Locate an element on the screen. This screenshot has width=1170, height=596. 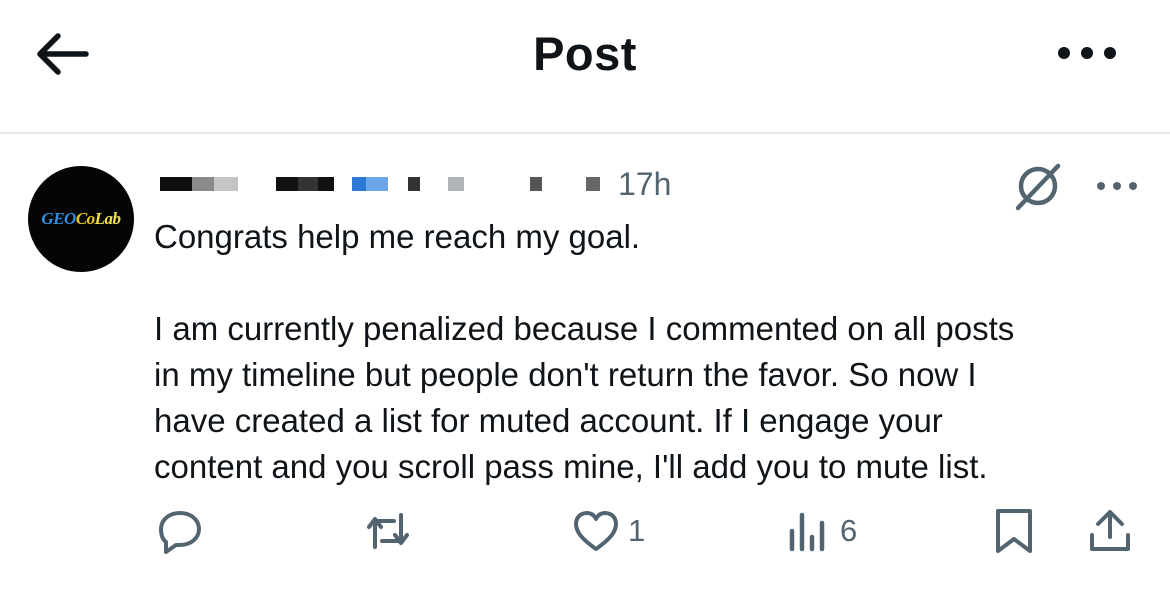
post-action-bar: 1 6 is located at coordinates (585, 530).